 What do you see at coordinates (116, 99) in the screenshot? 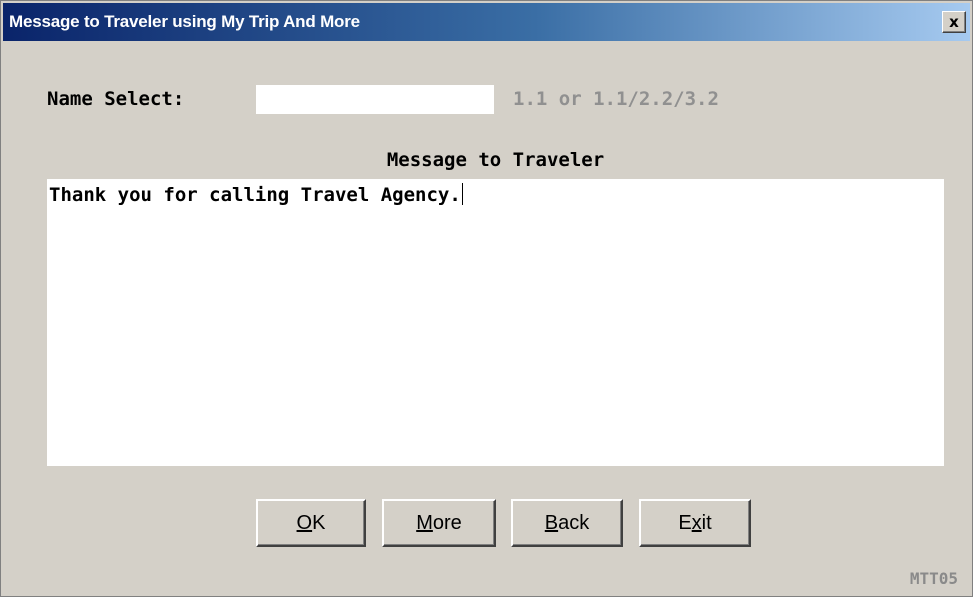
I see `name-select-label: Name Select:` at bounding box center [116, 99].